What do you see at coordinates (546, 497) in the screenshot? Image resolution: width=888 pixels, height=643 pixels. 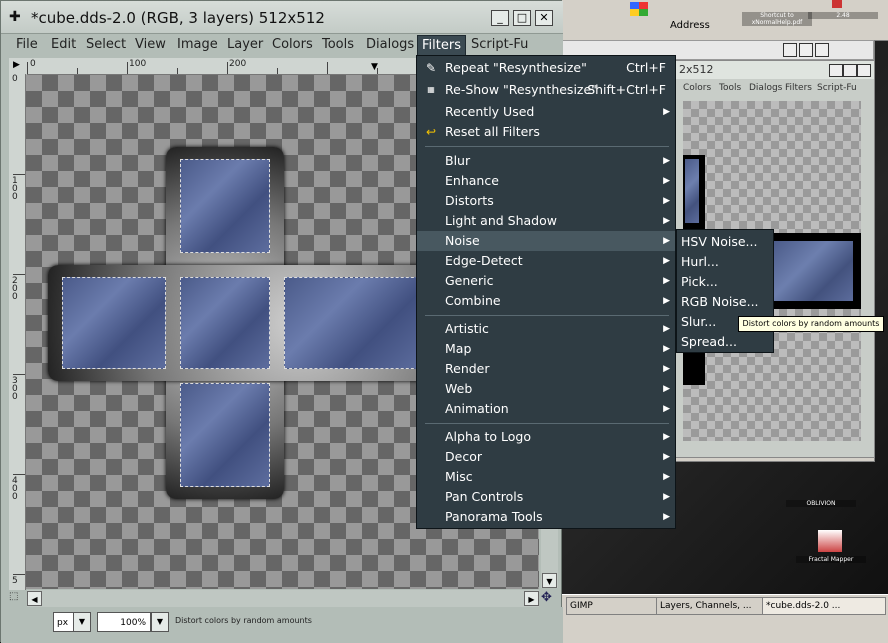 I see `menu-item-pan-controls: Pan Controls ▶` at bounding box center [546, 497].